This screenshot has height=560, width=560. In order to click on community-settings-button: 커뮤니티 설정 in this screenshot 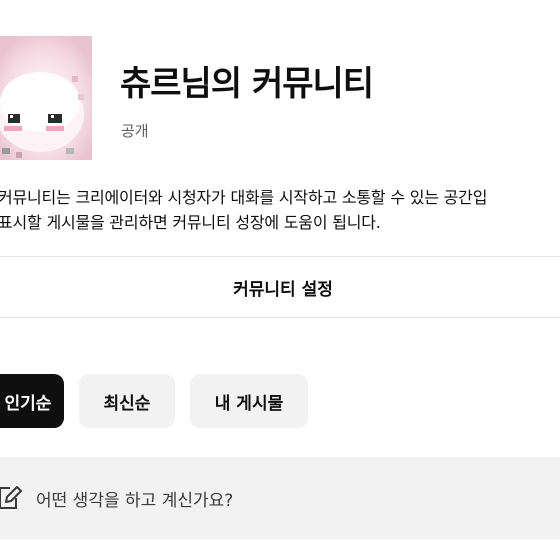, I will do `click(280, 287)`.